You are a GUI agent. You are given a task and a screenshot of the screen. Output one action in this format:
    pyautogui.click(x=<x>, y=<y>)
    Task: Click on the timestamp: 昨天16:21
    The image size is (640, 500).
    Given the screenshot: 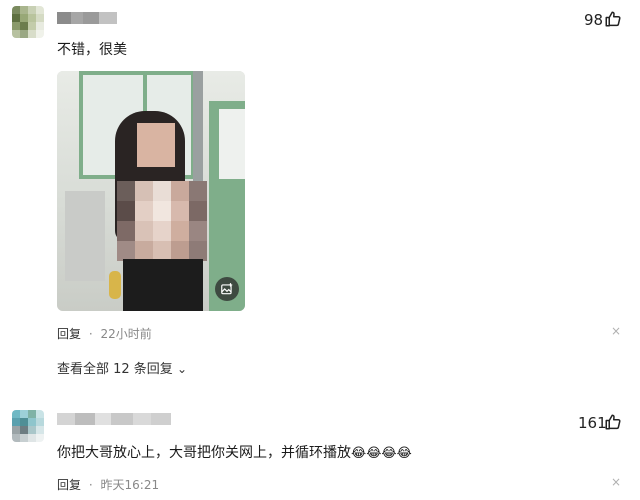 What is the action you would take?
    pyautogui.click(x=130, y=485)
    